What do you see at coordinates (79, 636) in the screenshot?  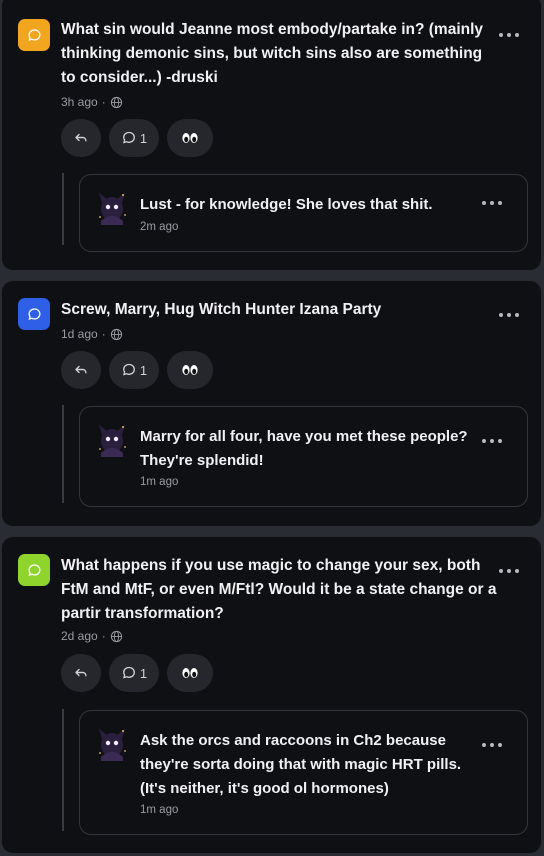 I see `post-time: 2d ago` at bounding box center [79, 636].